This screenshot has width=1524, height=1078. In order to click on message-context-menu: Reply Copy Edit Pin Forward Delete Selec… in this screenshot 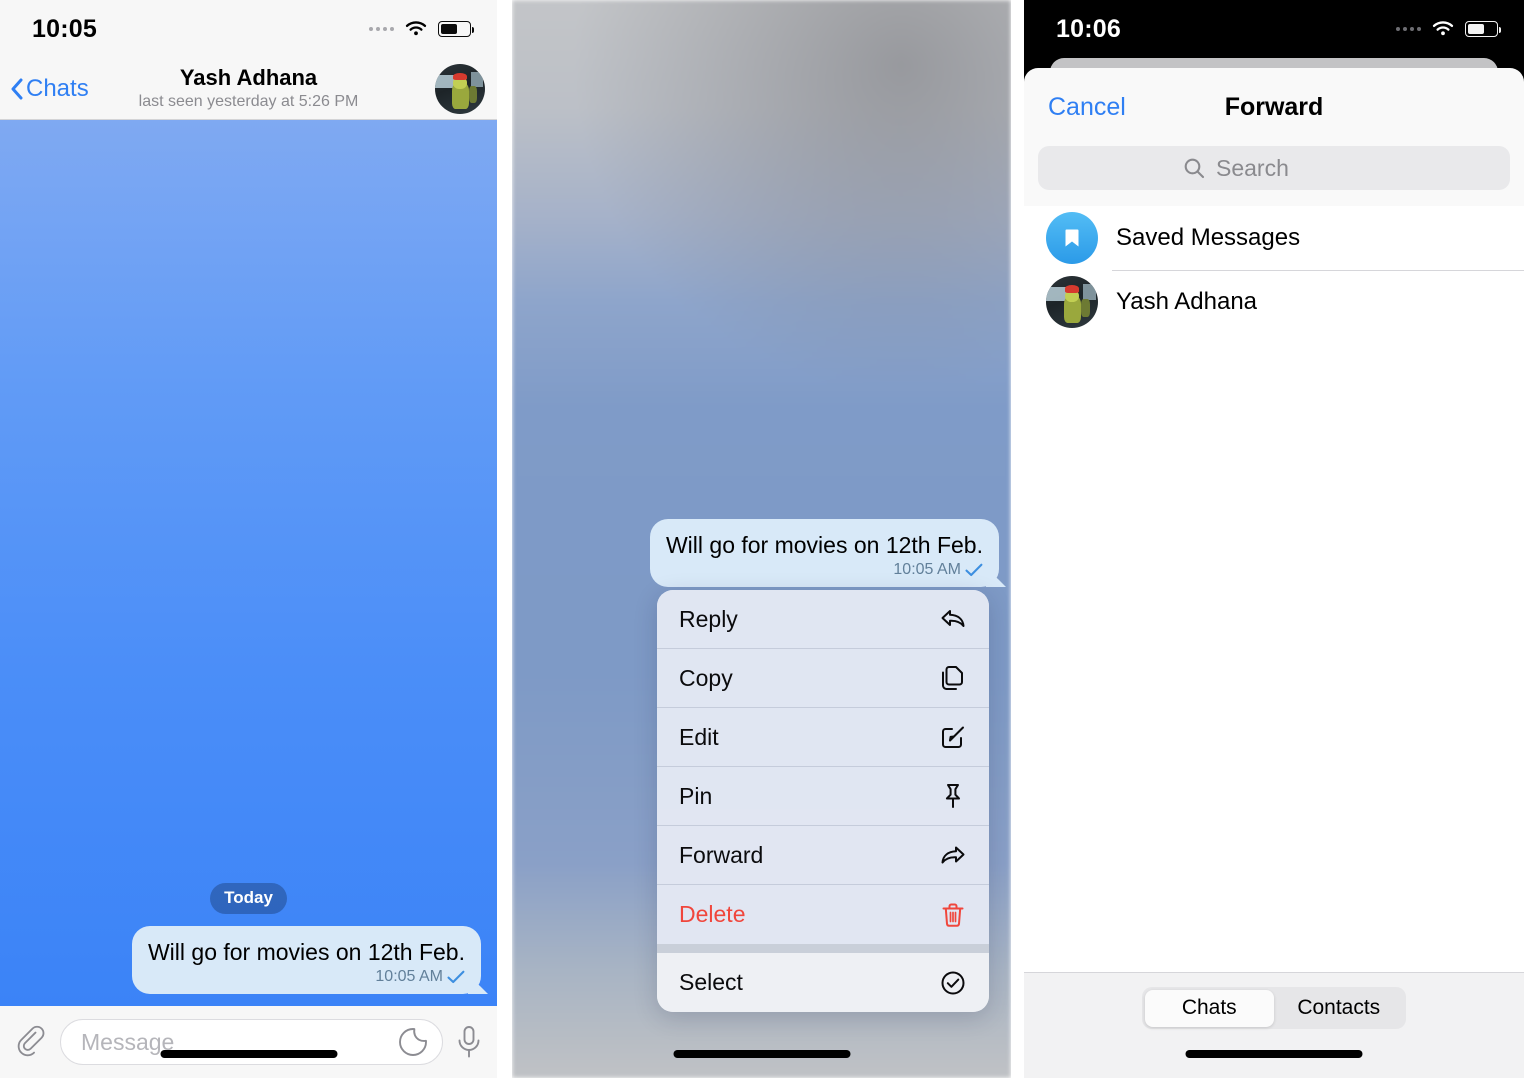, I will do `click(823, 801)`.